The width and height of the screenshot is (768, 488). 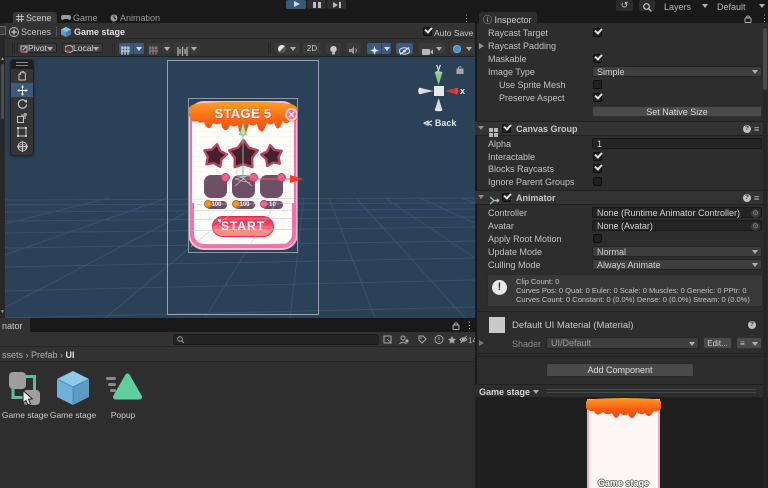 I want to click on svg-text: y, so click(x=438, y=67).